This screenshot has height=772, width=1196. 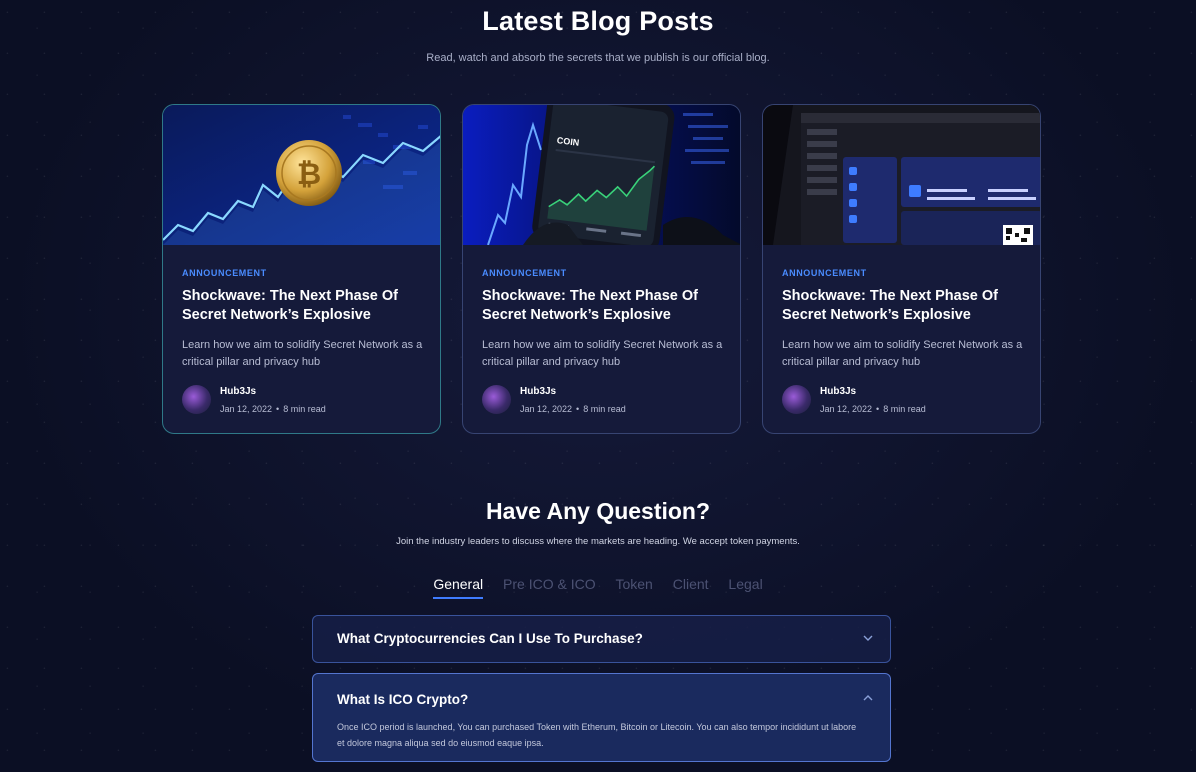 What do you see at coordinates (598, 21) in the screenshot?
I see `blog-section-title: Latest Blog Posts` at bounding box center [598, 21].